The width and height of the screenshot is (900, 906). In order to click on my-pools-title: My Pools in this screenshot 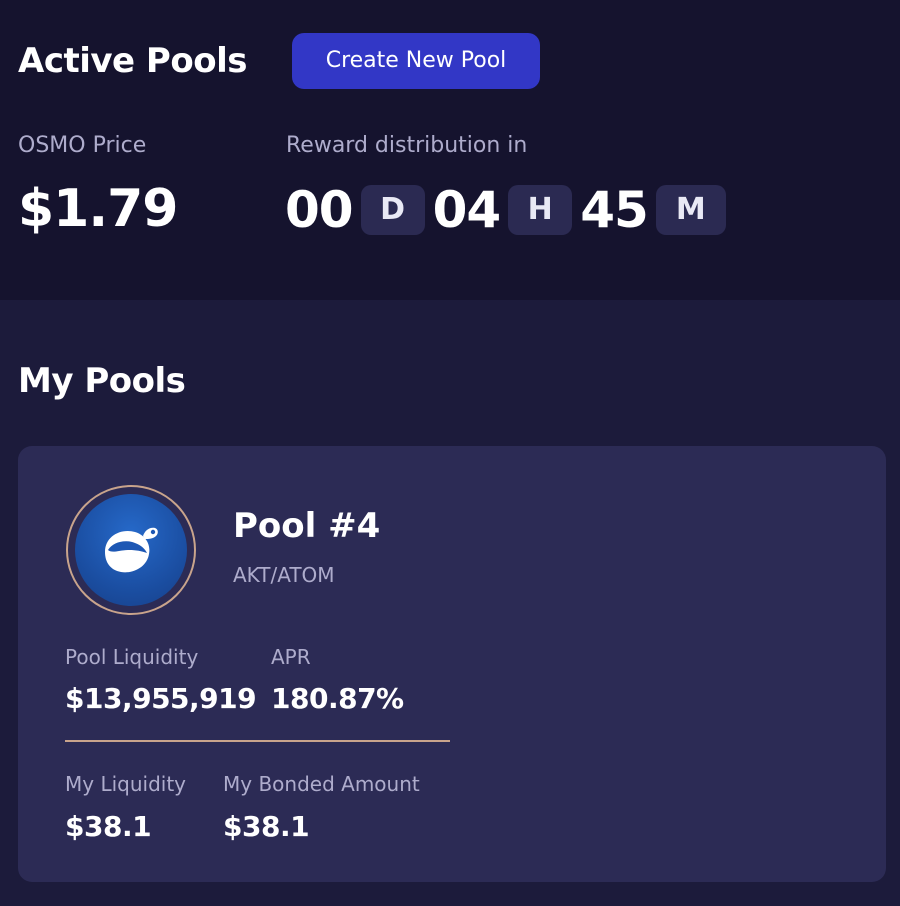, I will do `click(102, 381)`.